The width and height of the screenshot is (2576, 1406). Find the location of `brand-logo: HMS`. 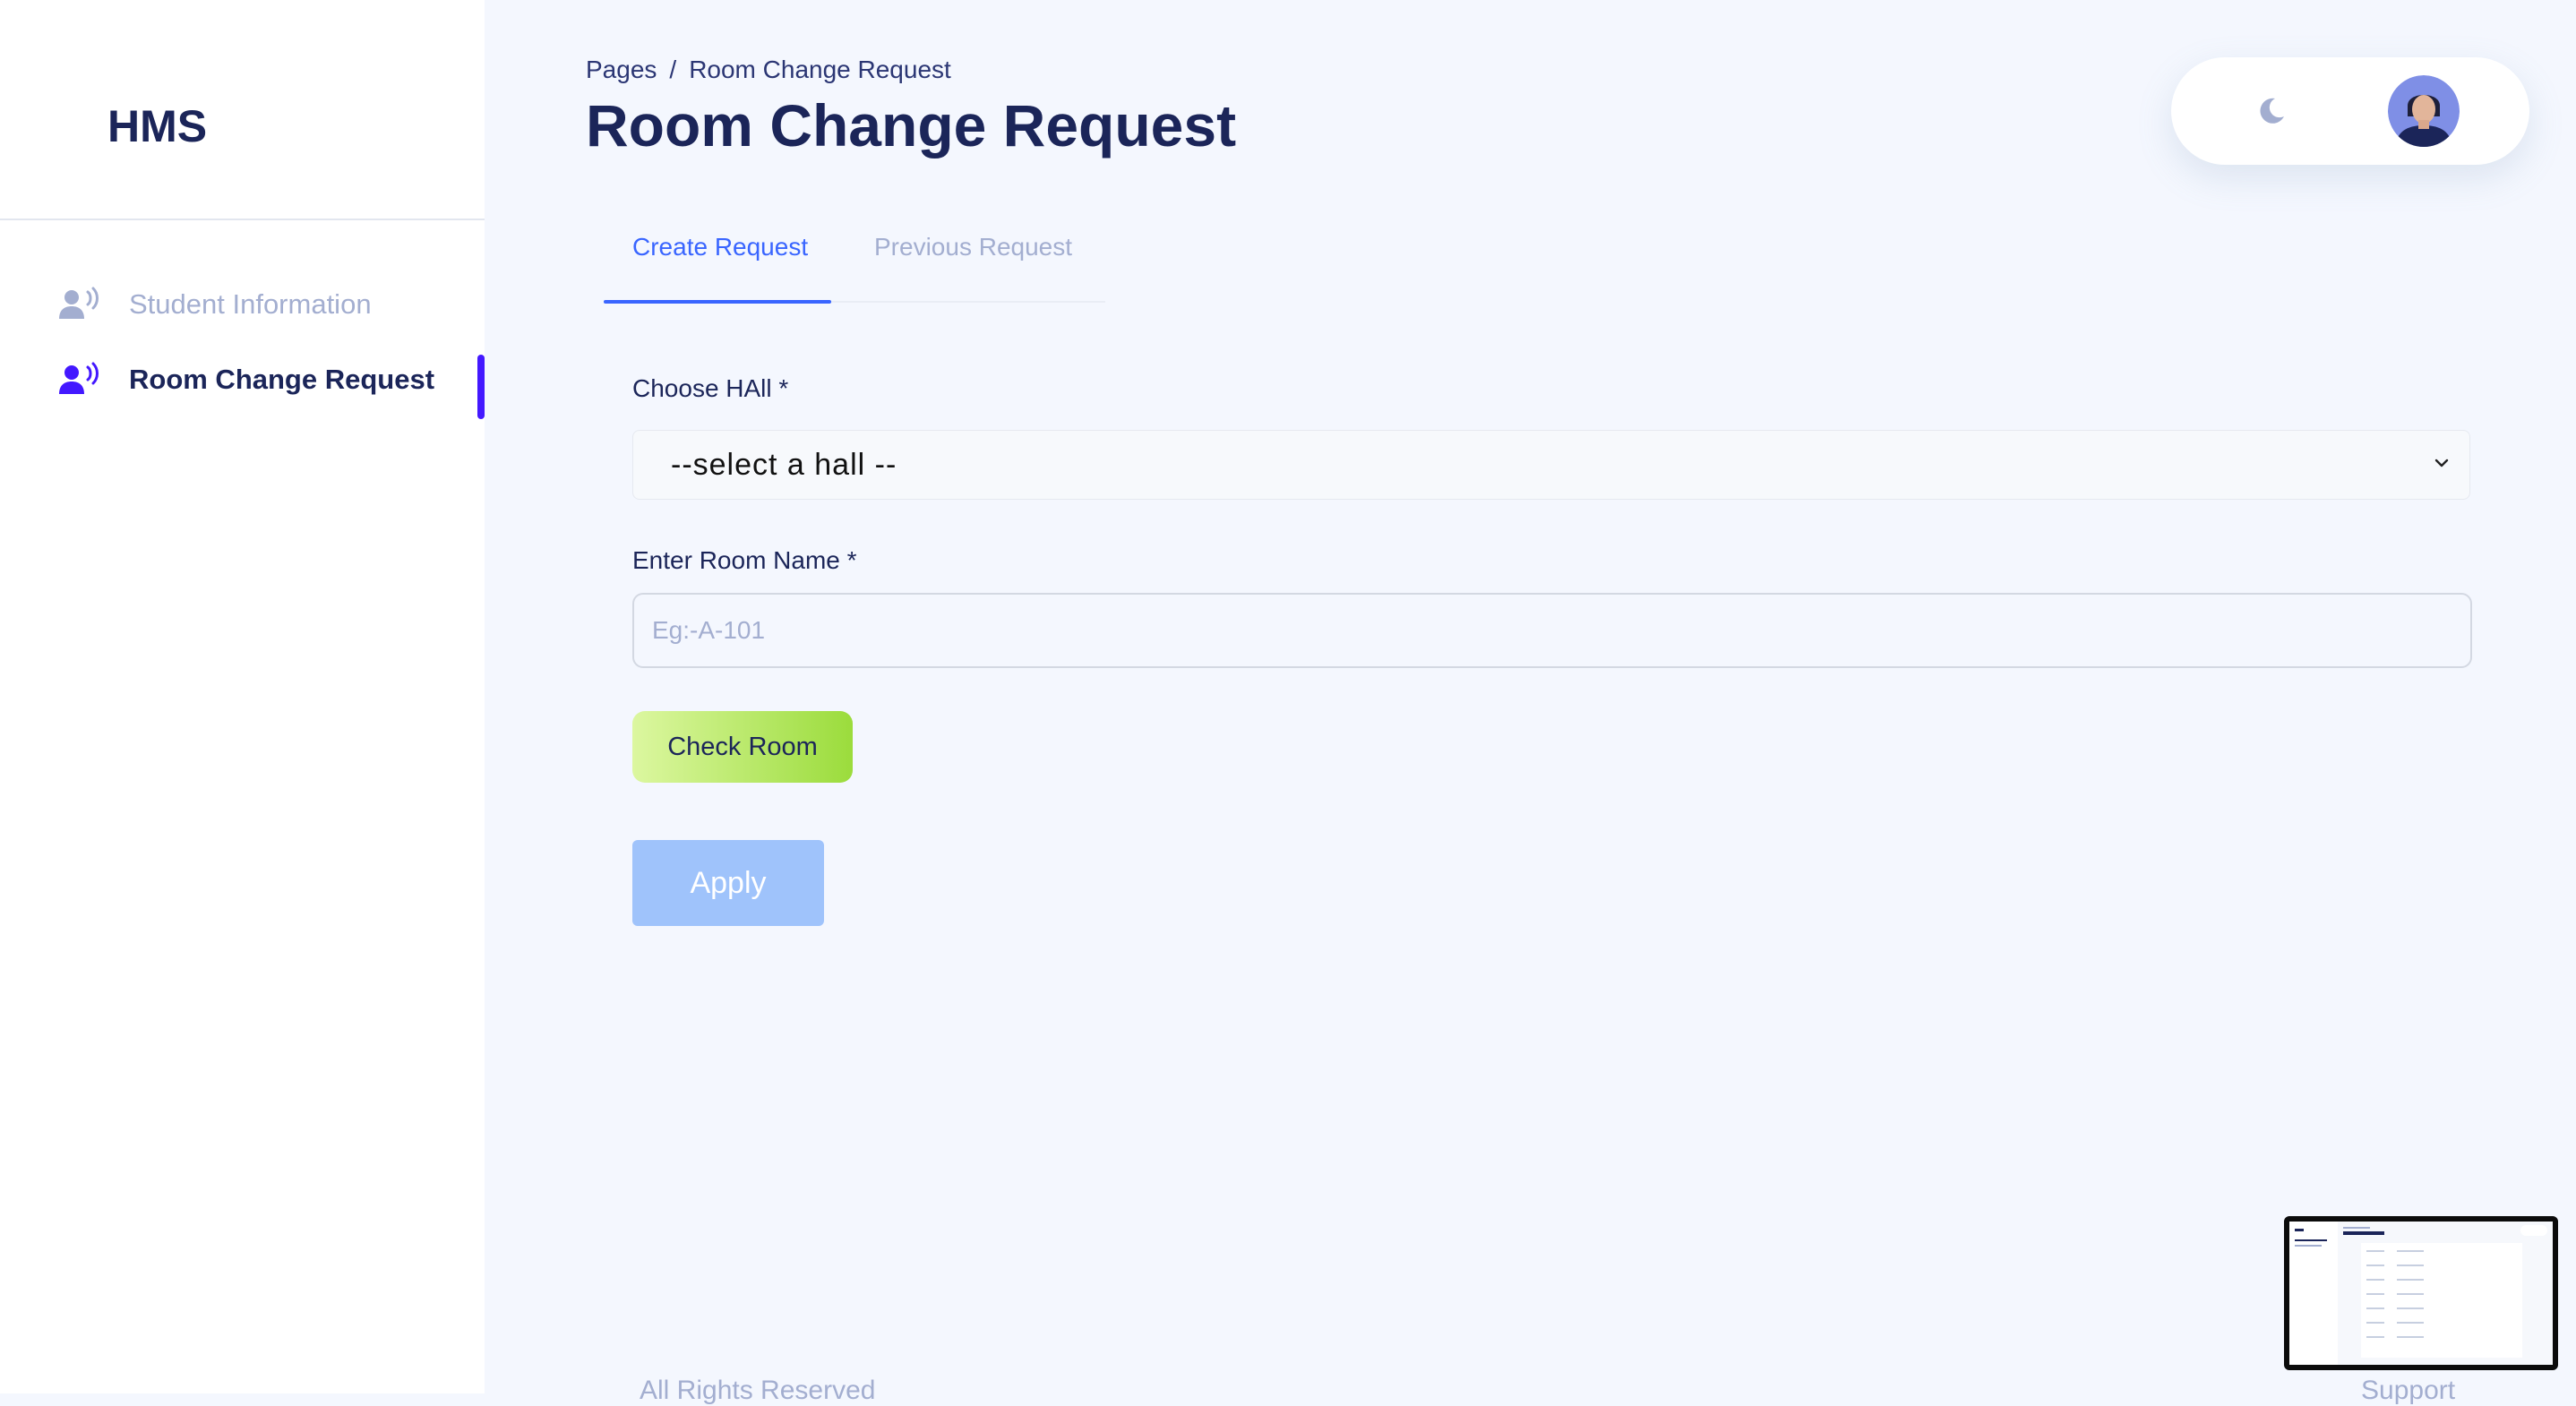

brand-logo: HMS is located at coordinates (157, 126).